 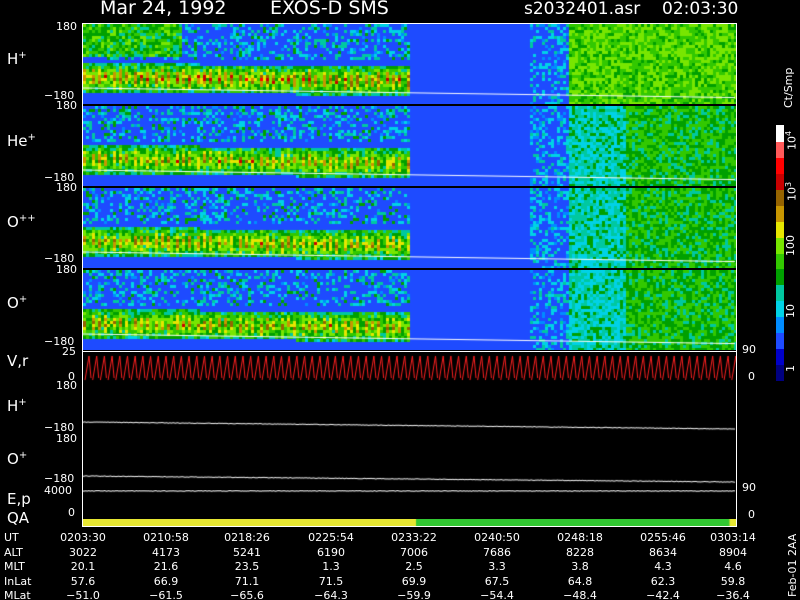 I want to click on table-cell: 0225:54, so click(x=331, y=537).